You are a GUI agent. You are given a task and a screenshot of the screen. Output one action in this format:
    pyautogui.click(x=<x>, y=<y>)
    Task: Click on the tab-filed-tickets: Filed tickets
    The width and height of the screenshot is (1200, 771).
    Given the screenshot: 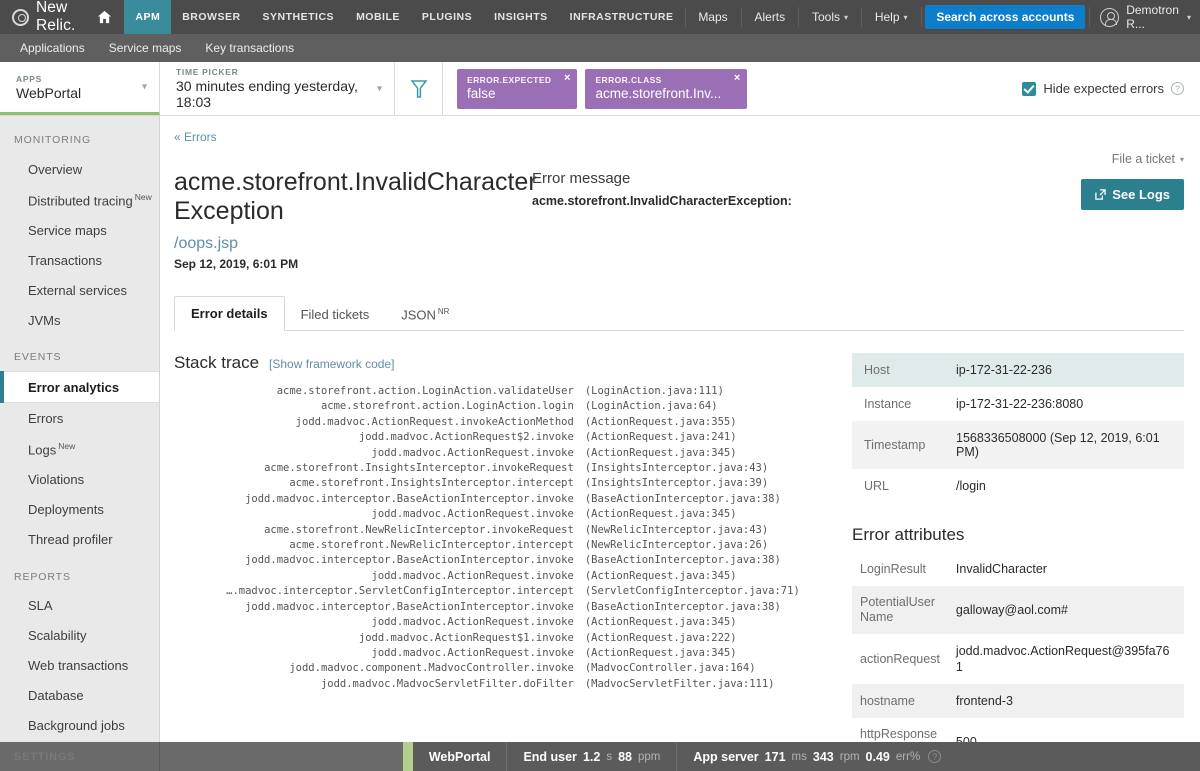 What is the action you would take?
    pyautogui.click(x=335, y=314)
    